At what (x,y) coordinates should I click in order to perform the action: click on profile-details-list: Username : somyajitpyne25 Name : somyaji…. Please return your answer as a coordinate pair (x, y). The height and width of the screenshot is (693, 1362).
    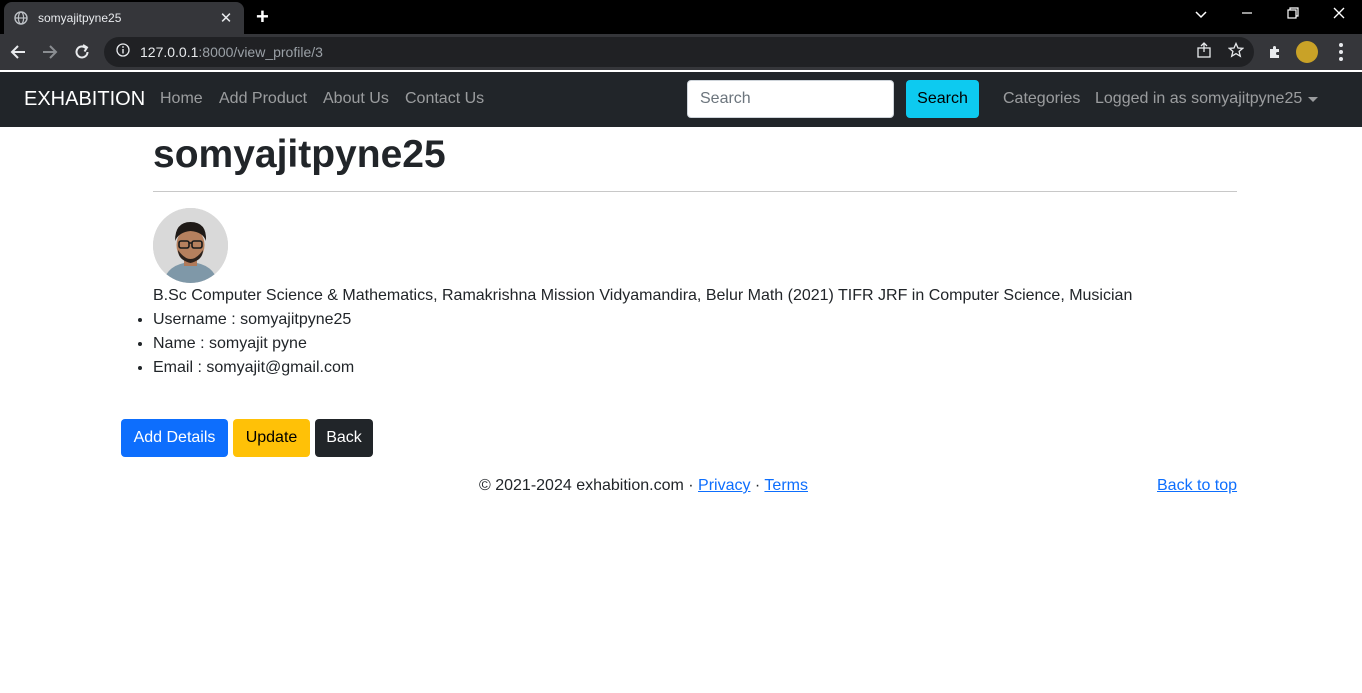
    Looking at the image, I should click on (253, 347).